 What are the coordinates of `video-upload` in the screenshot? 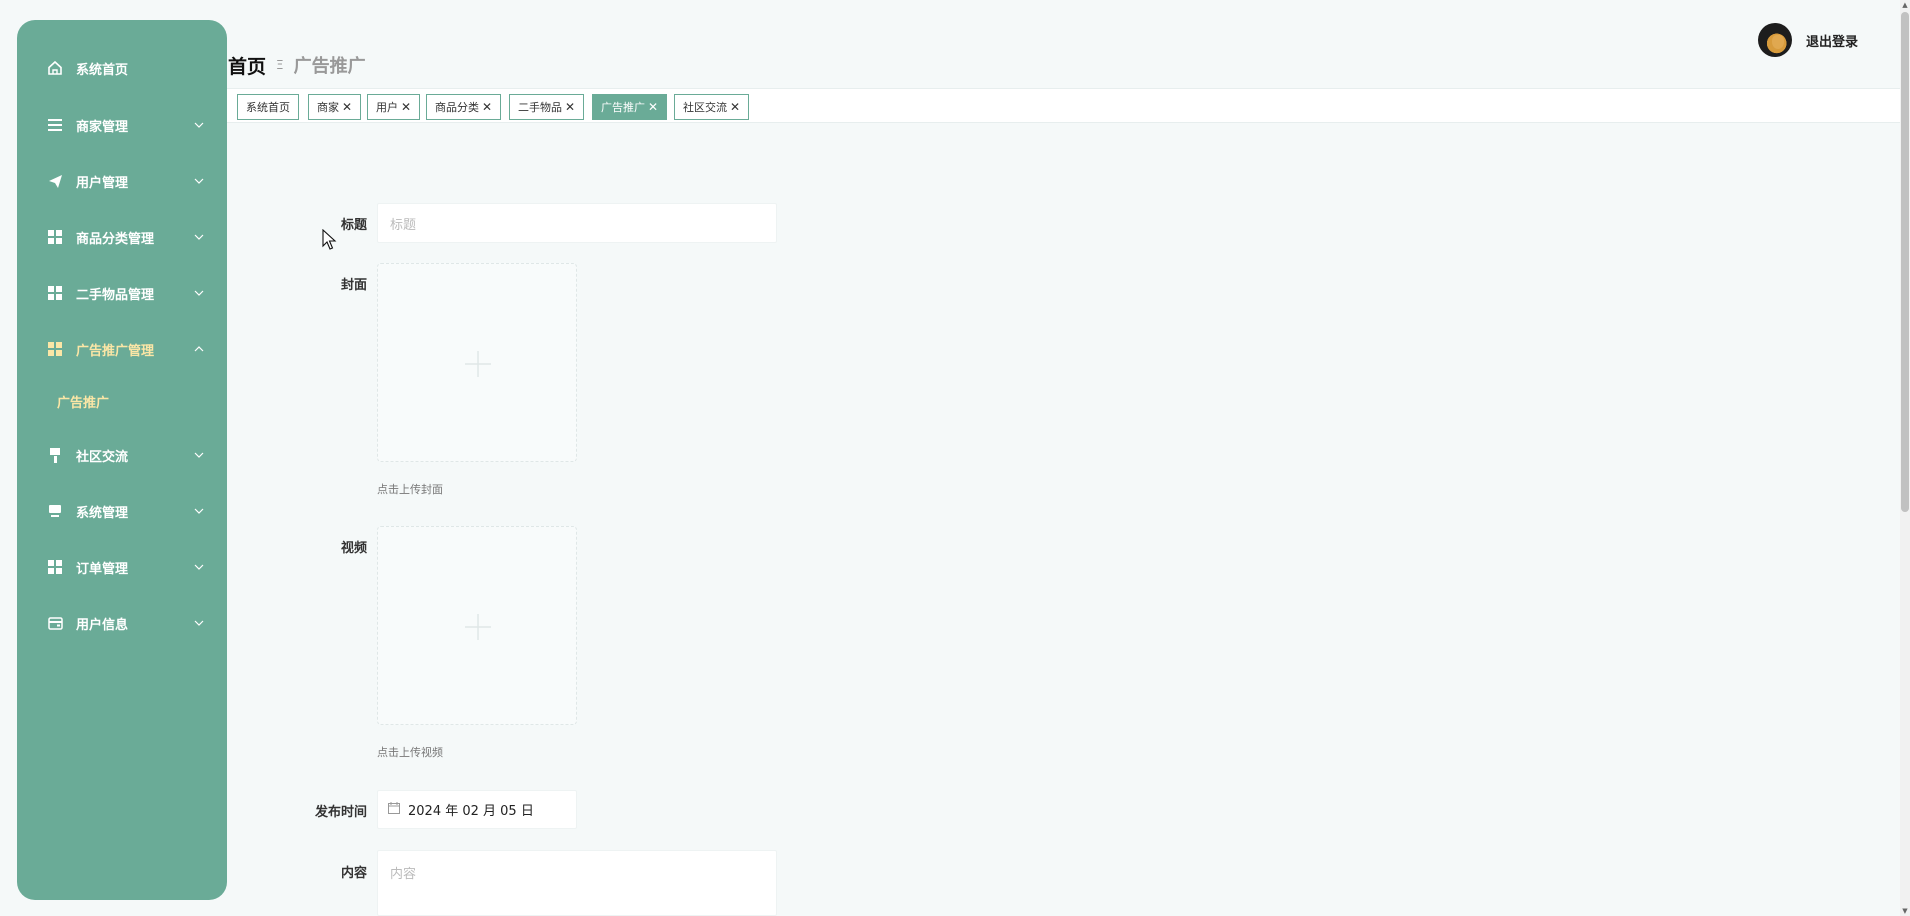 It's located at (477, 625).